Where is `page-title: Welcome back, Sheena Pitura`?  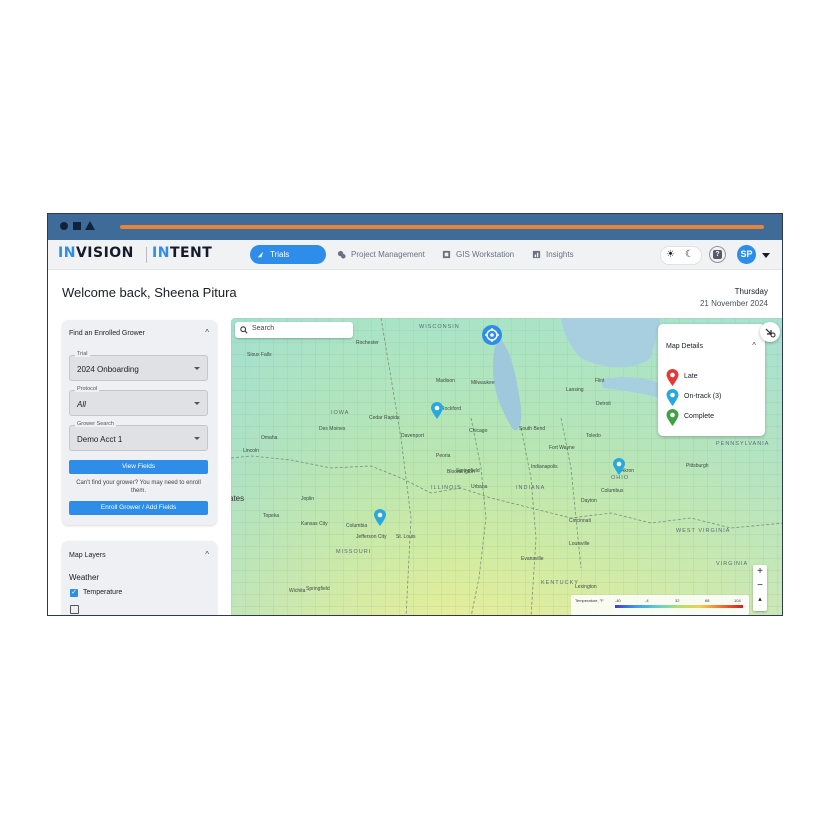
page-title: Welcome back, Sheena Pitura is located at coordinates (149, 292).